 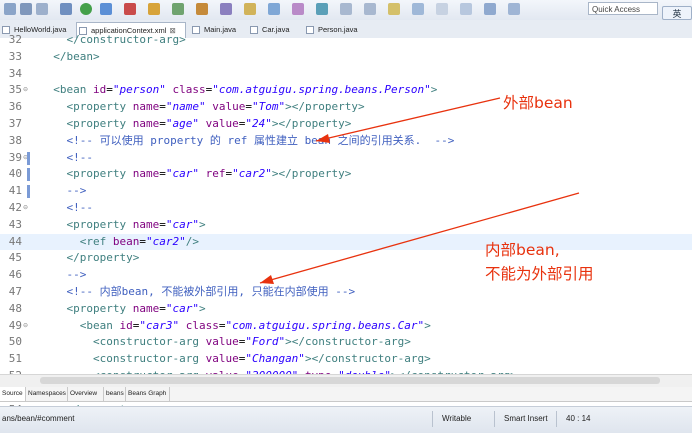 I want to click on inner-bean-label-line2: 不能为外部引用, so click(x=539, y=274).